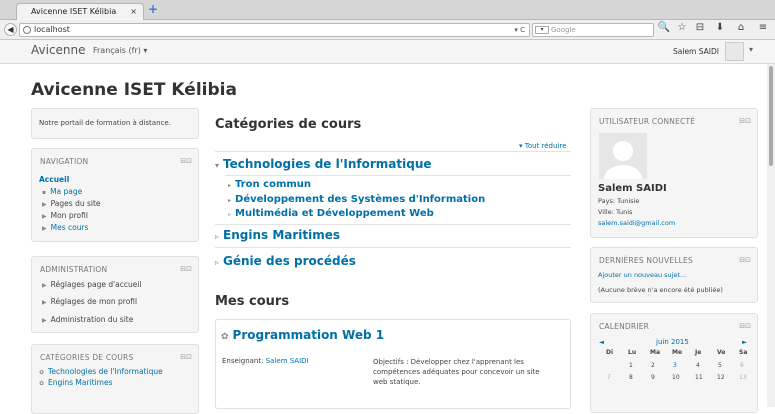 This screenshot has height=414, width=775. What do you see at coordinates (653, 377) in the screenshot?
I see `calendar-day: 9` at bounding box center [653, 377].